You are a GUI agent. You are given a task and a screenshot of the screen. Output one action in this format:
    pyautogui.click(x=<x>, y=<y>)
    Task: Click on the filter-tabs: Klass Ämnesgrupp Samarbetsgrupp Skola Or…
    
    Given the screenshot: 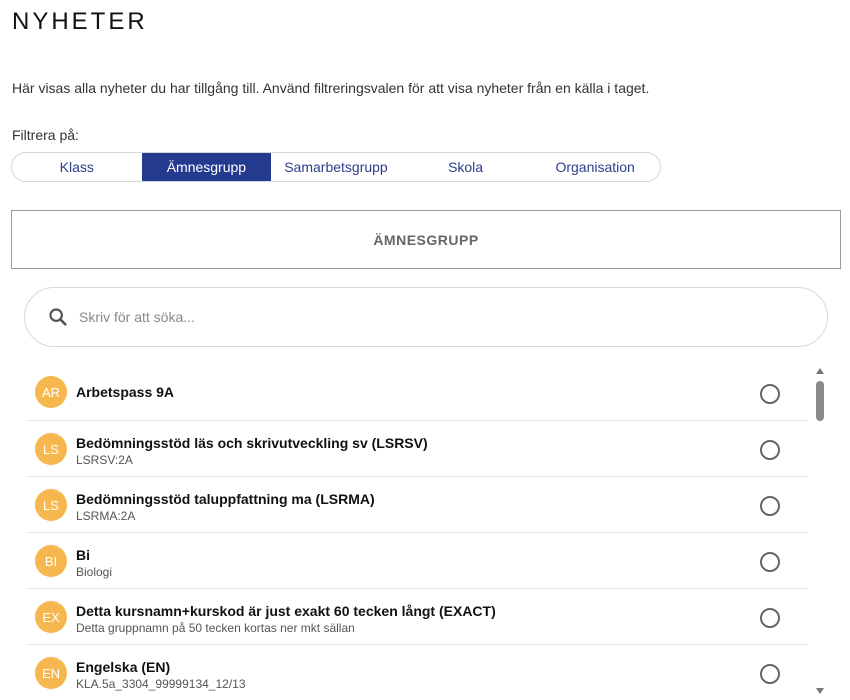 What is the action you would take?
    pyautogui.click(x=336, y=167)
    